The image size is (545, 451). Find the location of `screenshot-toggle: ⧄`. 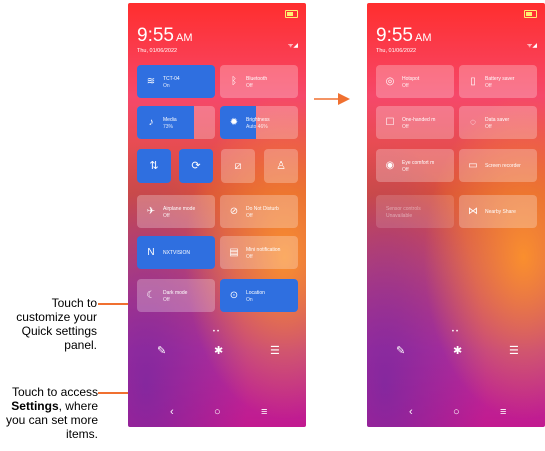

screenshot-toggle: ⧄ is located at coordinates (238, 166).